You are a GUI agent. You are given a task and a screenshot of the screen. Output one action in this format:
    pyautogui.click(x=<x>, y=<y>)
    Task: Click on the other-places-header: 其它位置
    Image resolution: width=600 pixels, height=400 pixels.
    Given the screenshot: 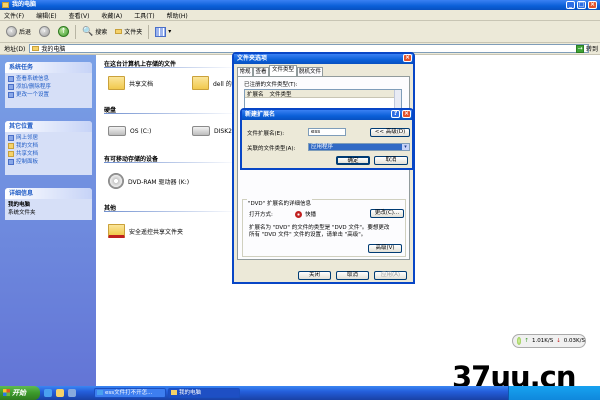 What is the action you would take?
    pyautogui.click(x=48, y=126)
    